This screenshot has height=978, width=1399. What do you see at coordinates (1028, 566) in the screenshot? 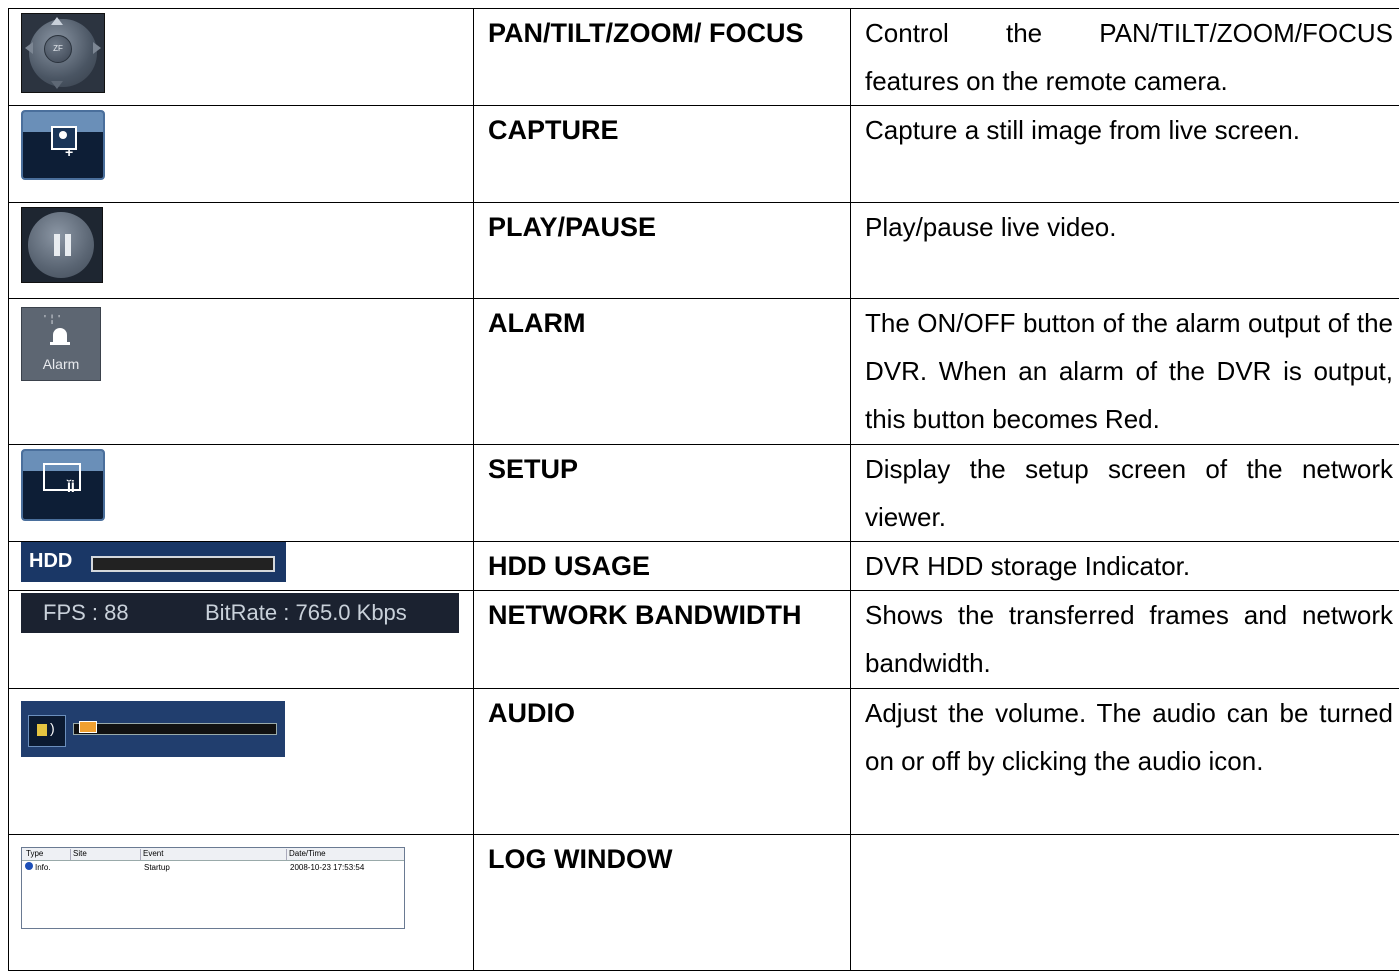
I see `feature-description: DVR HDD storage Indicator.` at bounding box center [1028, 566].